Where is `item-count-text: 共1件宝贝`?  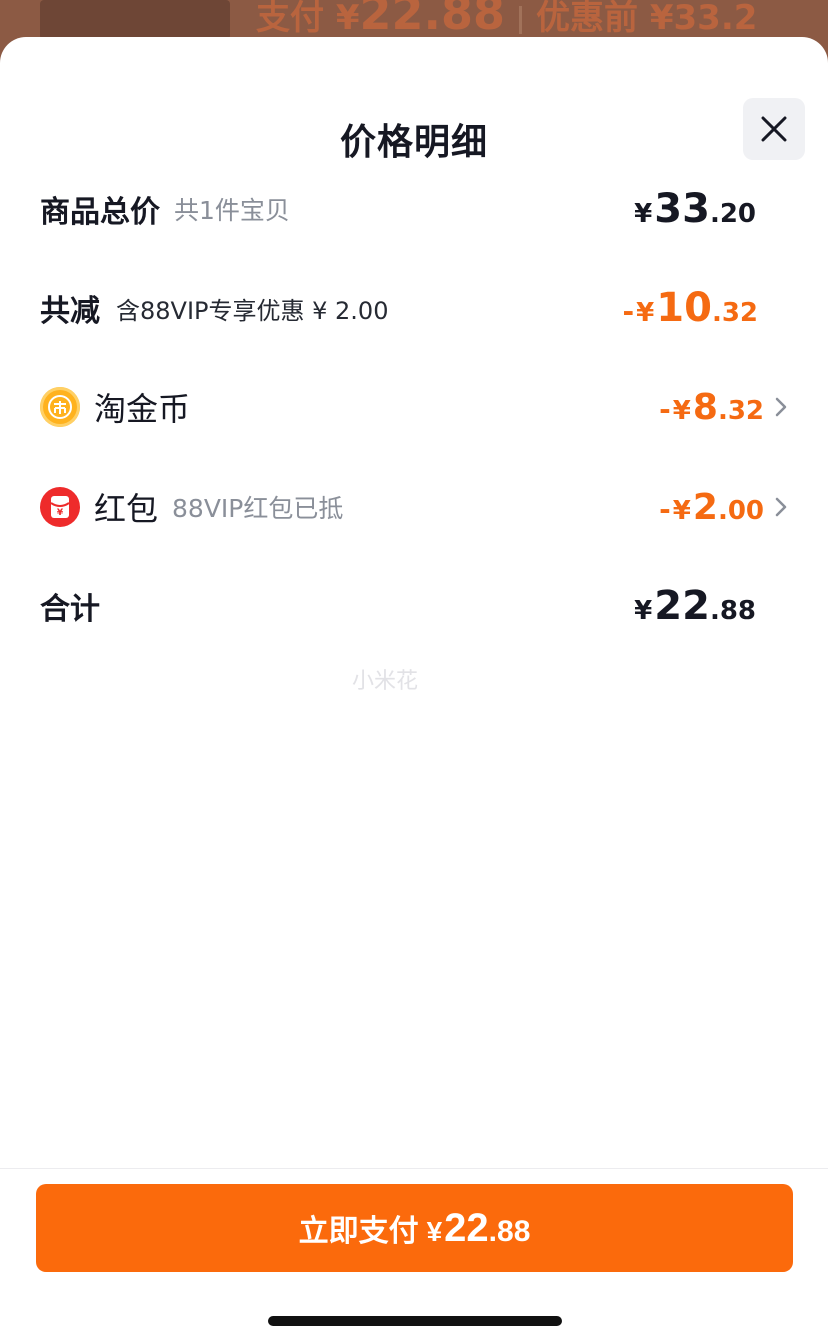 item-count-text: 共1件宝贝 is located at coordinates (232, 210).